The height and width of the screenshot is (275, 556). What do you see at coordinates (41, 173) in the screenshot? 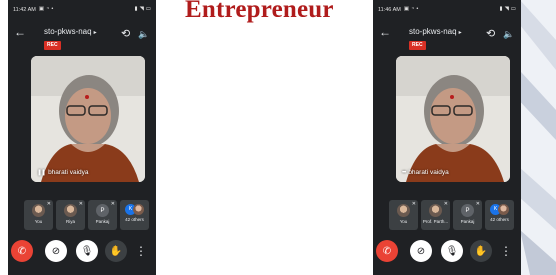
I see `audio-level-icon: ❚❚` at bounding box center [41, 173].